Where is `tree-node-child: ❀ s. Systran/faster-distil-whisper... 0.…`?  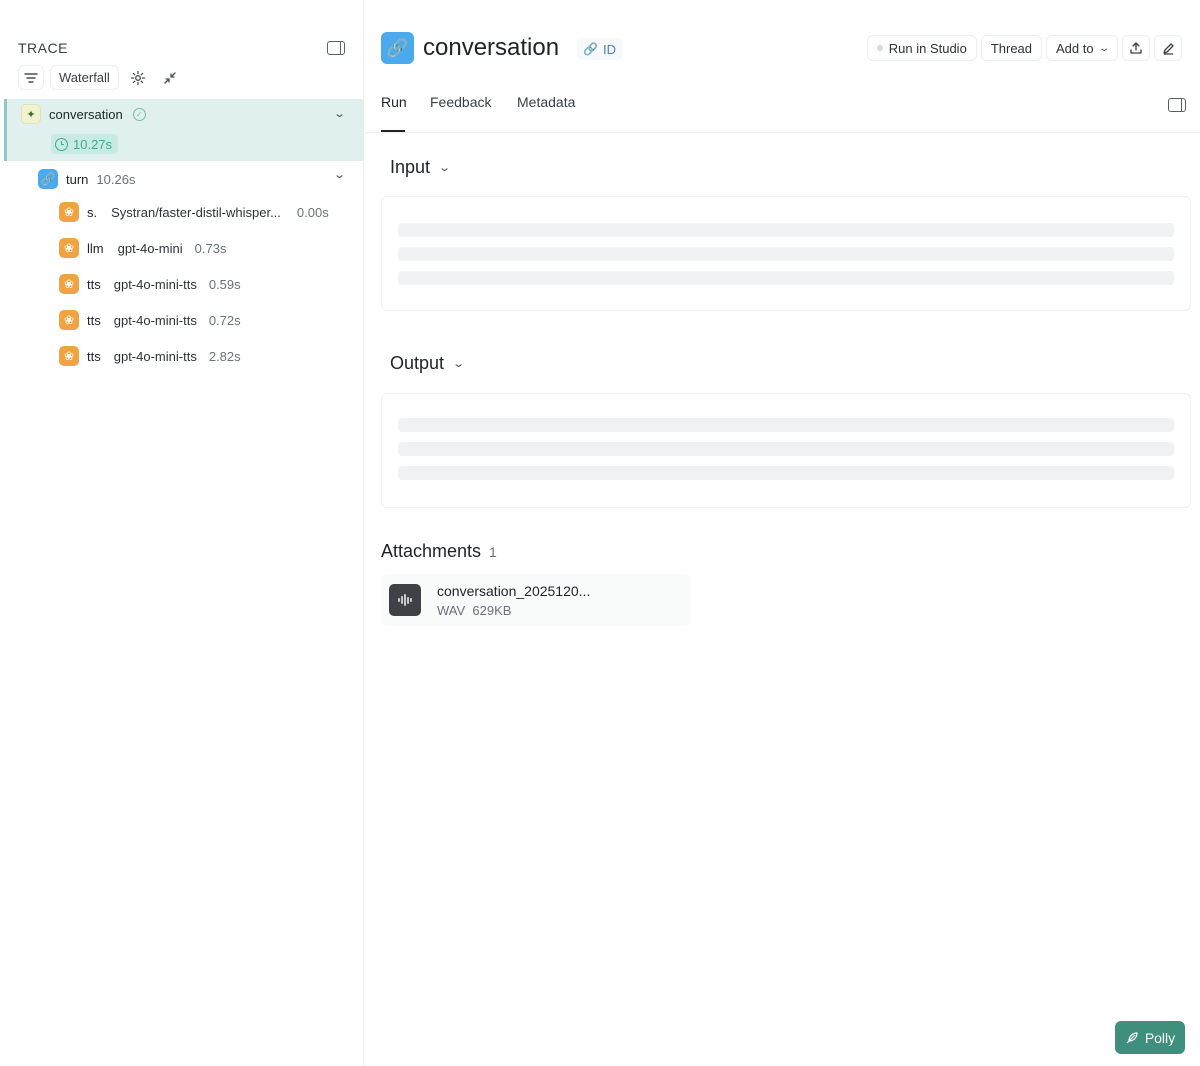
tree-node-child: ❀ s. Systran/faster-distil-whisper... 0.… is located at coordinates (184, 212).